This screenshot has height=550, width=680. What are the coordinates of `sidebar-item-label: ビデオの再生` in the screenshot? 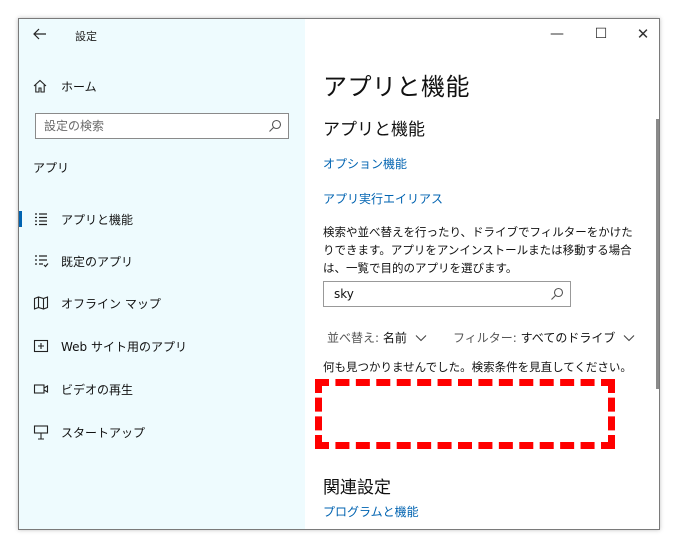 It's located at (97, 389).